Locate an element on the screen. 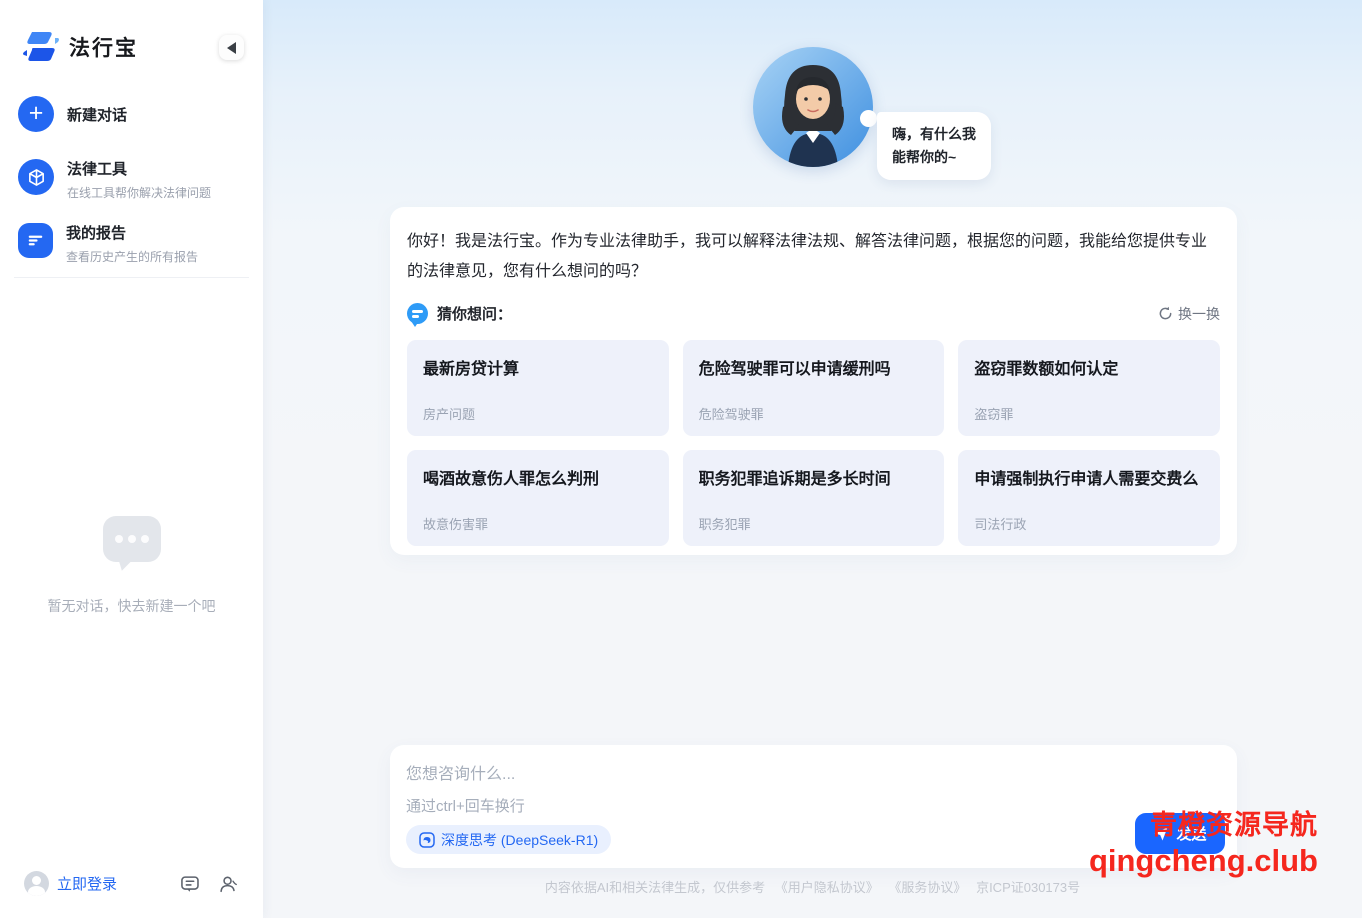 The width and height of the screenshot is (1362, 918). suggestion-title: 盗窃罪数额如何认定 is located at coordinates (1046, 369).